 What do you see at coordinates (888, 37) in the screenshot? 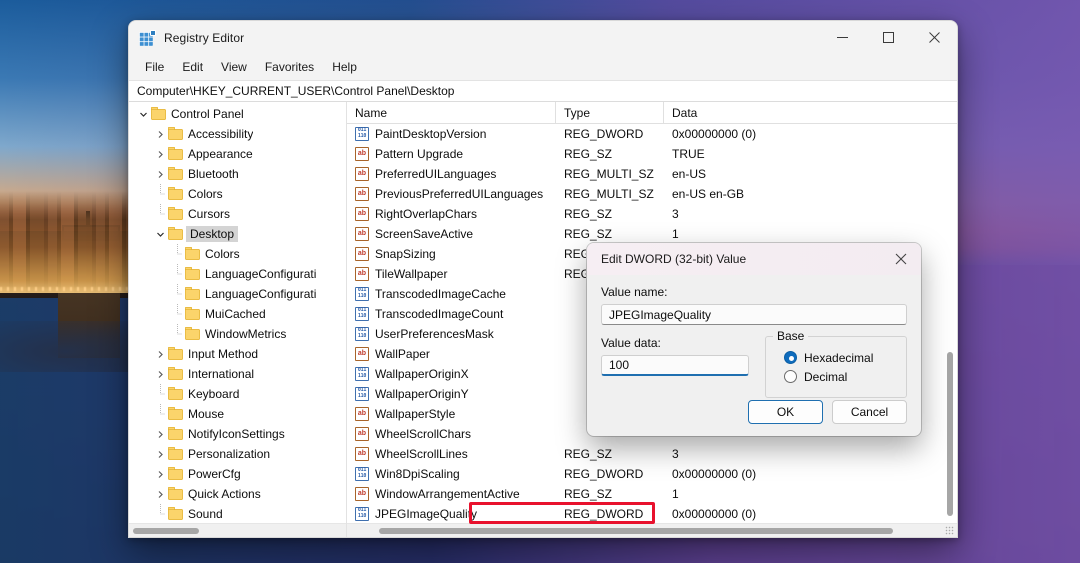
I see `maximize-button` at bounding box center [888, 37].